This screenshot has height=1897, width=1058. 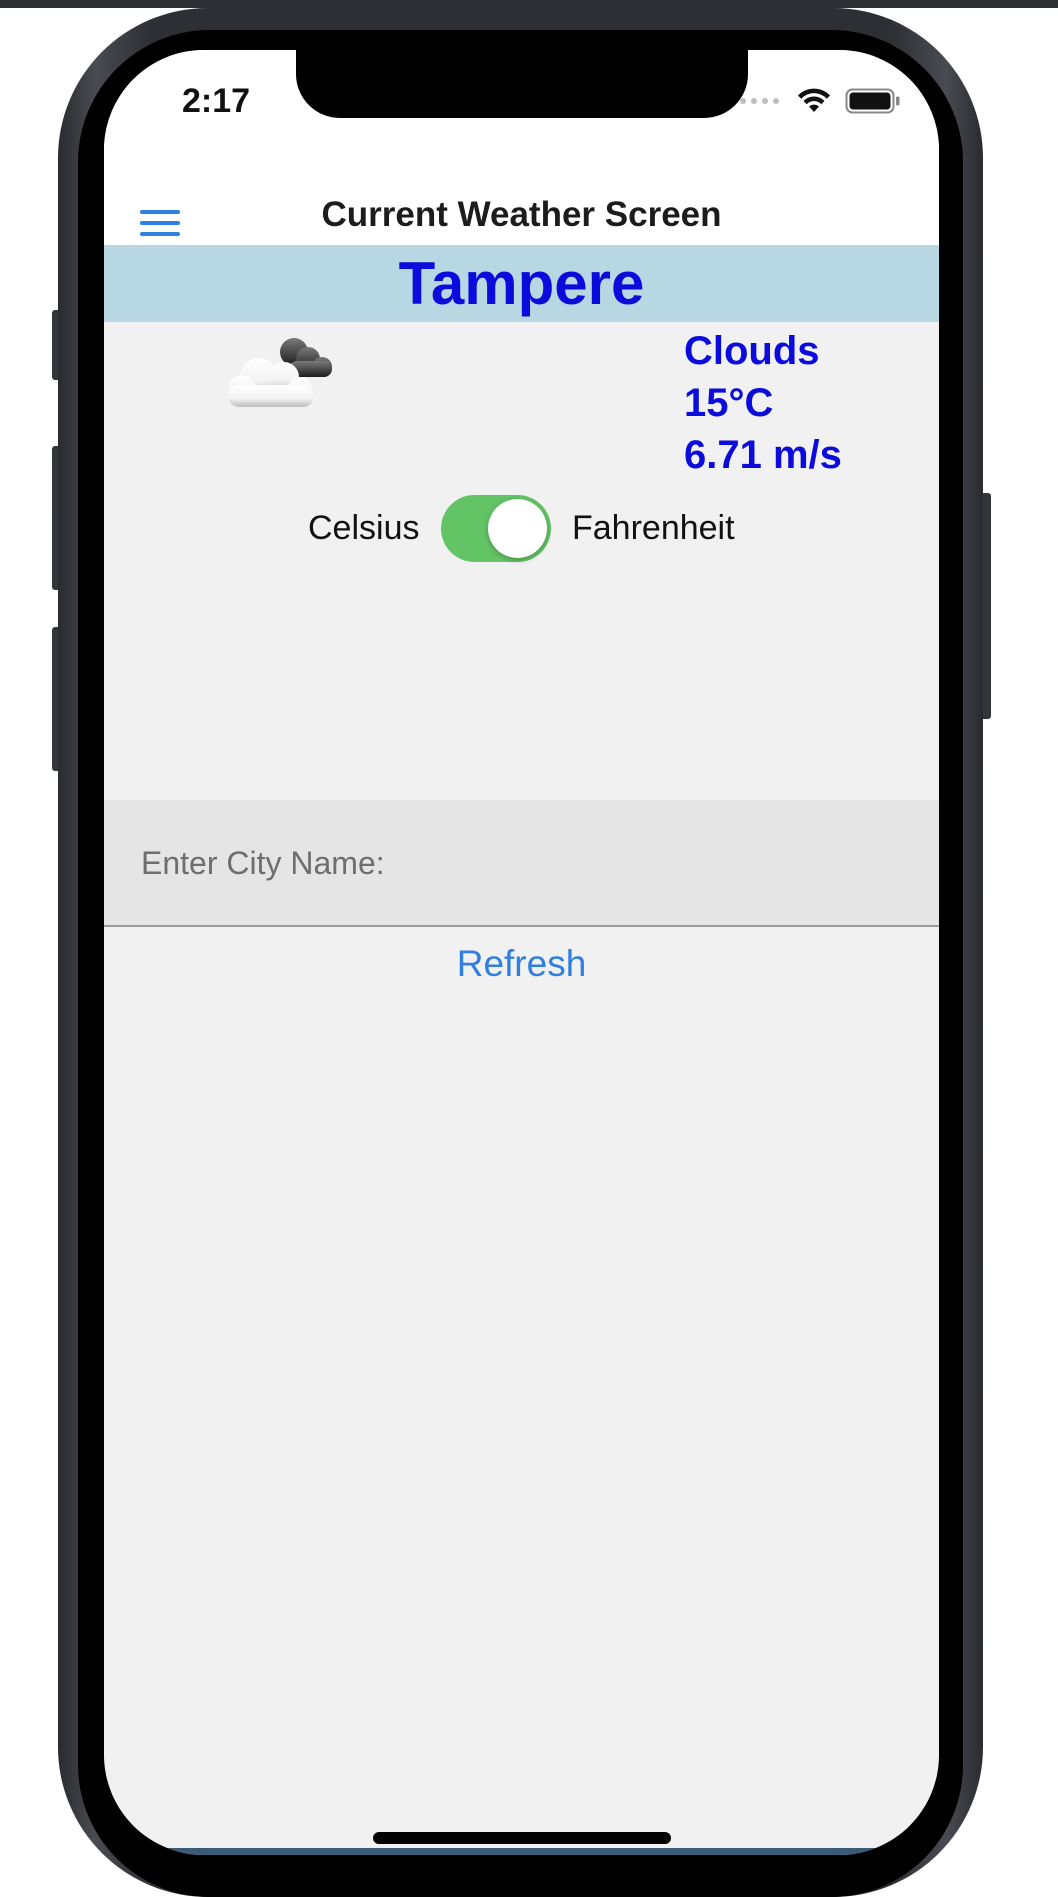 I want to click on weather-temperature: 15°C, so click(x=729, y=403).